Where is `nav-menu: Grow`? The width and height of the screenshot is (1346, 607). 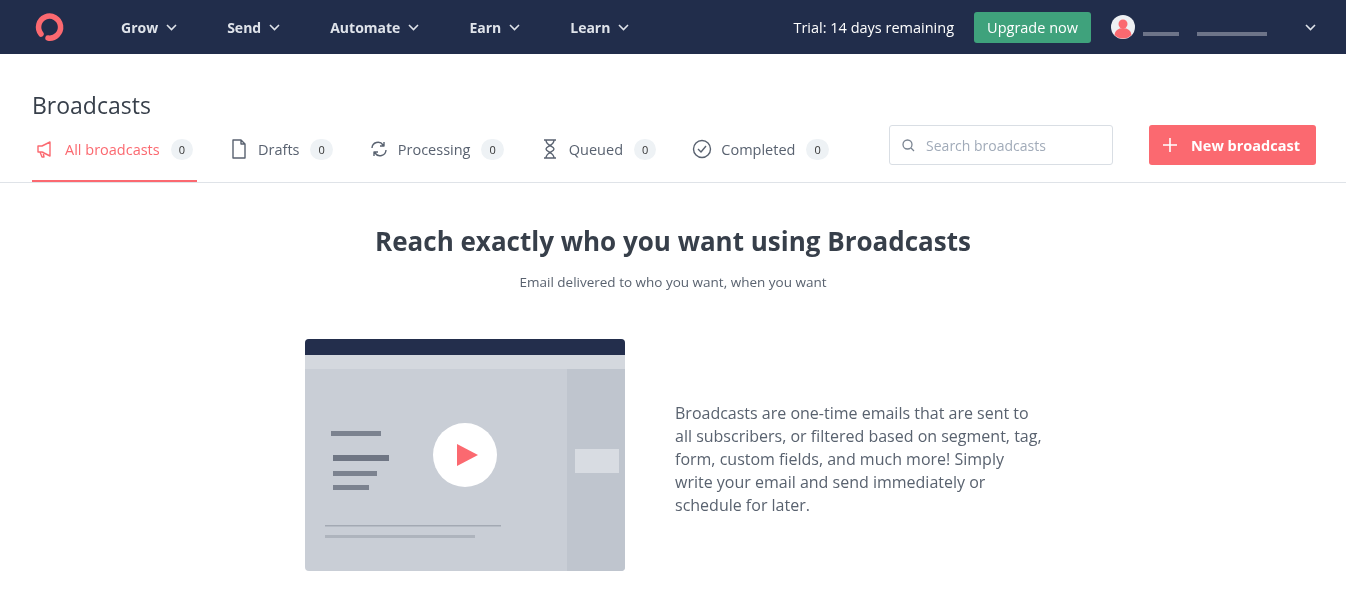
nav-menu: Grow is located at coordinates (149, 27).